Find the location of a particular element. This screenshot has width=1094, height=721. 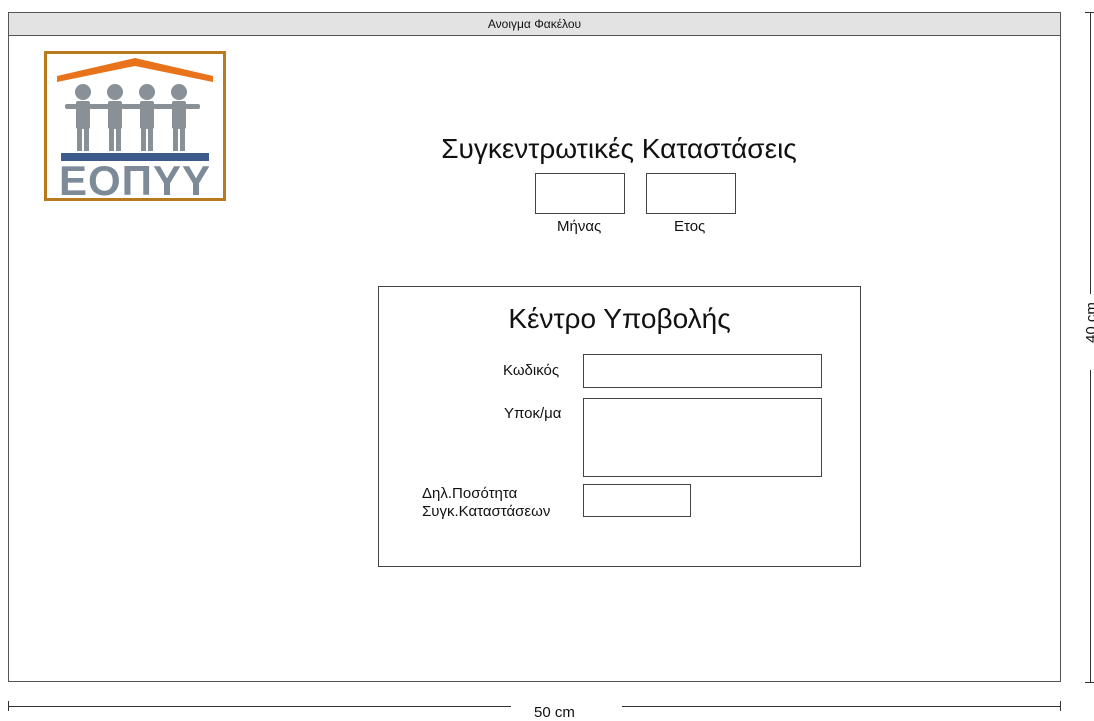

height-dim-line-bottom is located at coordinates (1090, 526).